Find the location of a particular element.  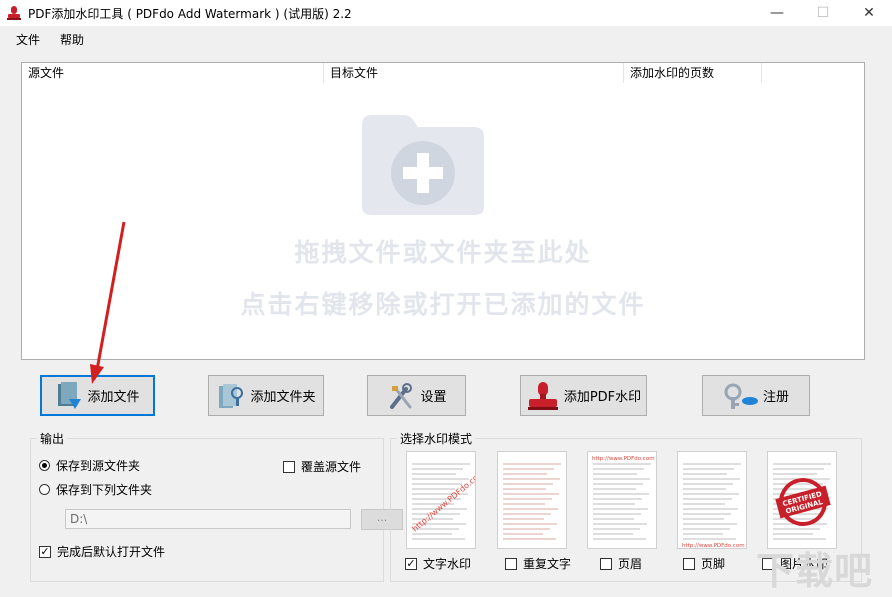

overwrite-checkbox: 覆盖源文件 is located at coordinates (322, 466).